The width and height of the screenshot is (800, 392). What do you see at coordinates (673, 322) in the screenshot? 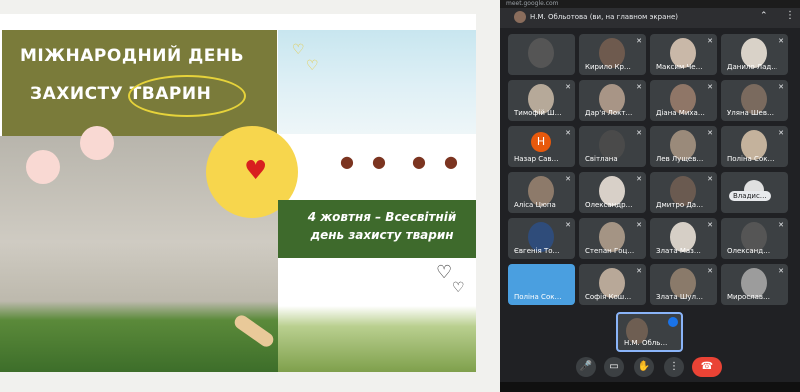
I see `speaking-indicator-icon` at bounding box center [673, 322].